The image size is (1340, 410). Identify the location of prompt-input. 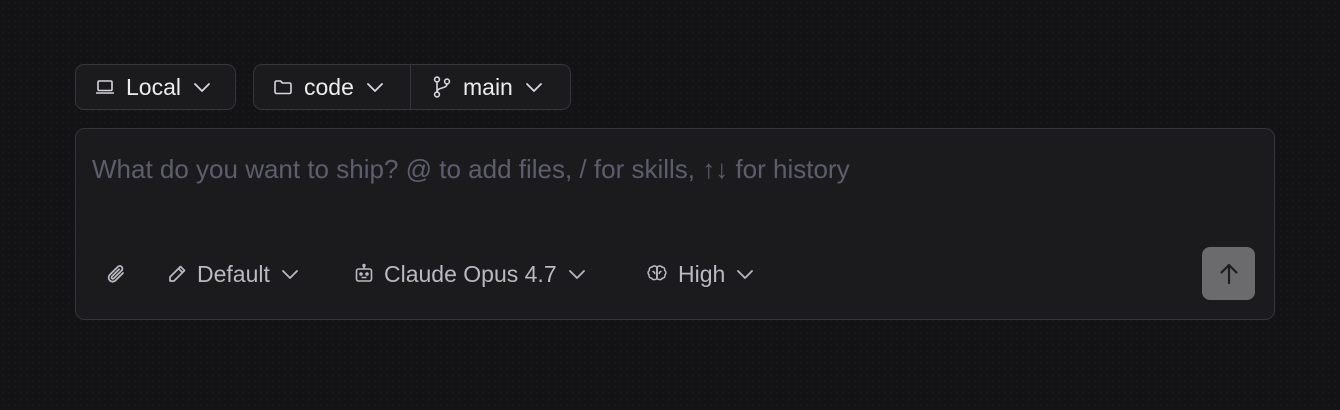
(667, 169).